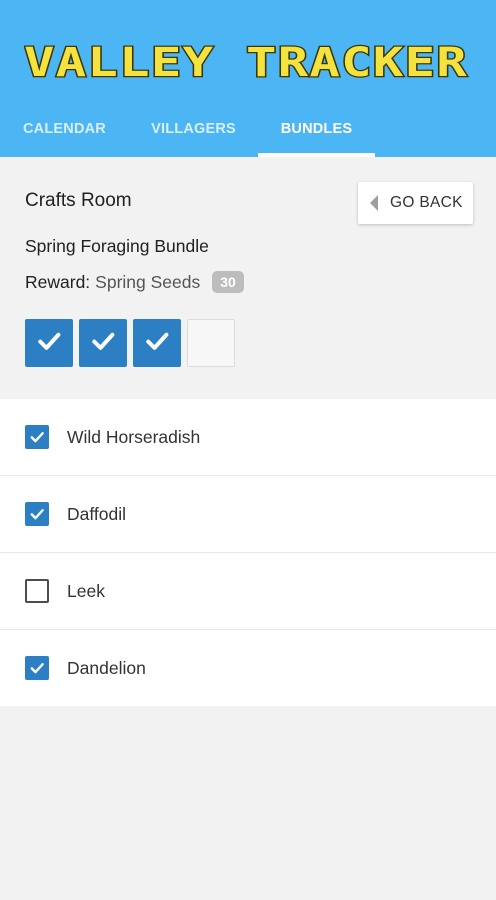 This screenshot has height=900, width=496. What do you see at coordinates (248, 514) in the screenshot?
I see `list-item: Daffodil` at bounding box center [248, 514].